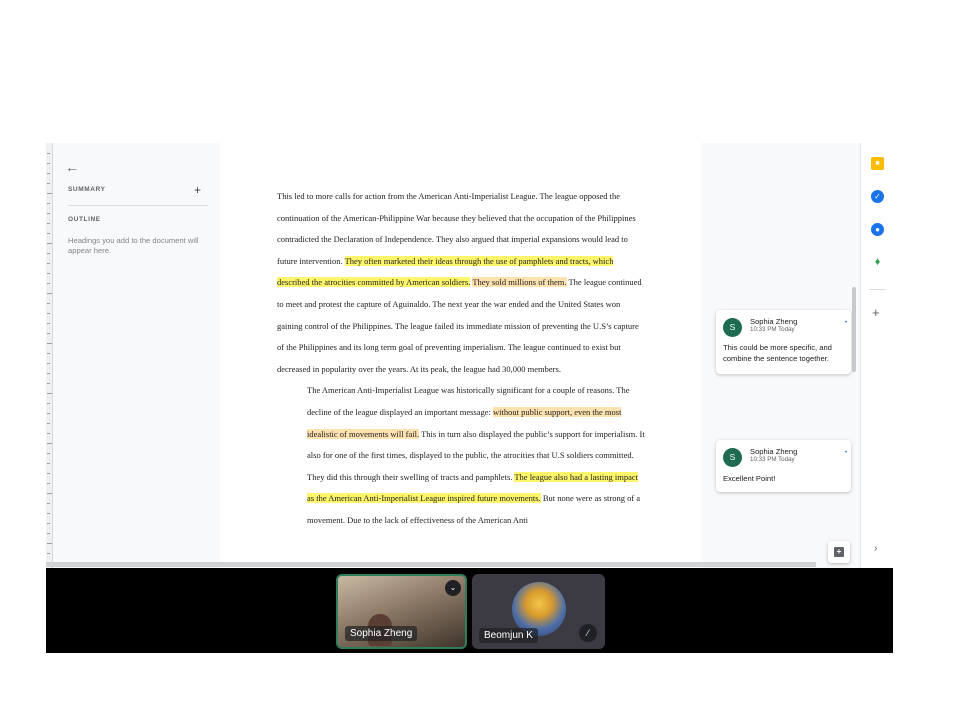 The image size is (960, 720). Describe the element at coordinates (877, 229) in the screenshot. I see `contacts-icon: ●` at that location.